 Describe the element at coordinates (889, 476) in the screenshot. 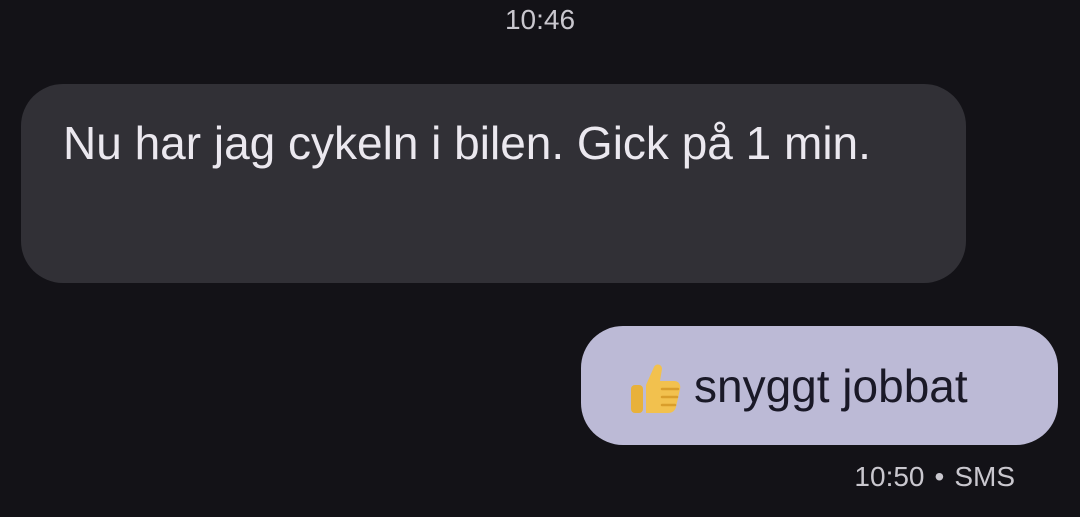

I see `message-time: 10:50` at that location.